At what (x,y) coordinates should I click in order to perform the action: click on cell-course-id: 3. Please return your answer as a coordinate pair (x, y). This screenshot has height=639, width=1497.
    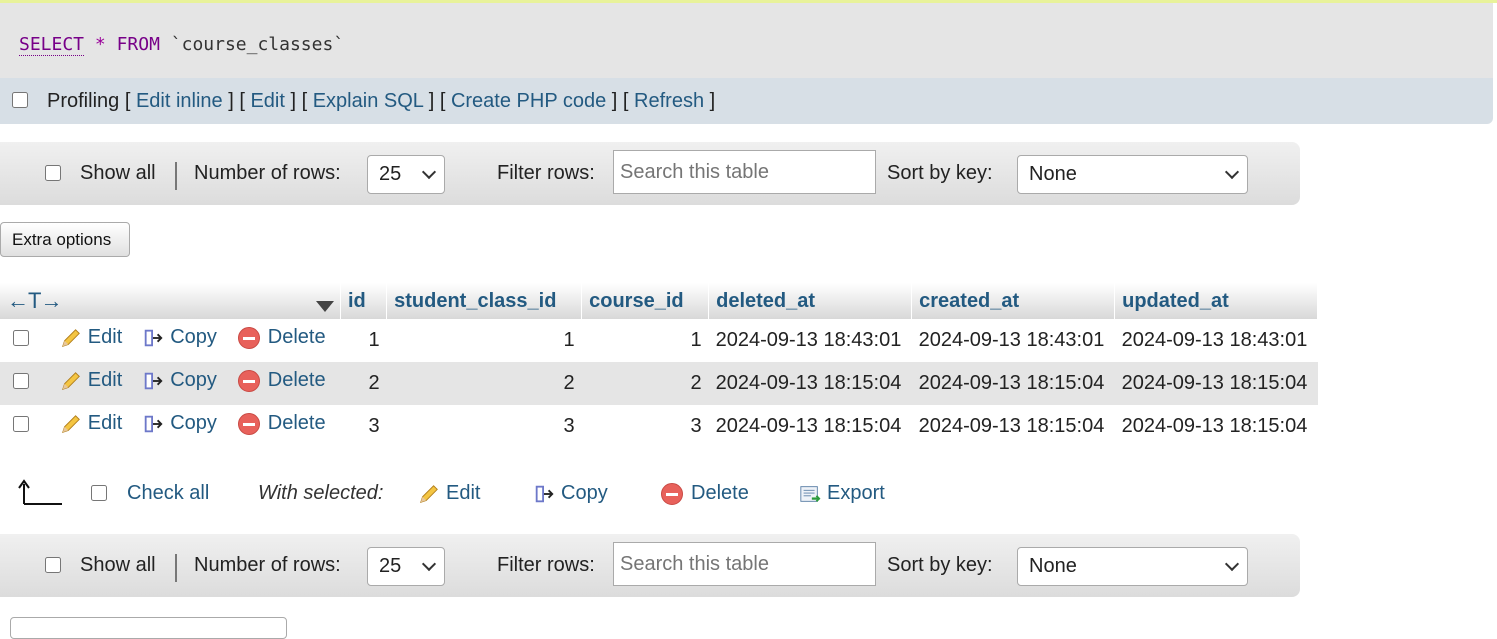
    Looking at the image, I should click on (645, 426).